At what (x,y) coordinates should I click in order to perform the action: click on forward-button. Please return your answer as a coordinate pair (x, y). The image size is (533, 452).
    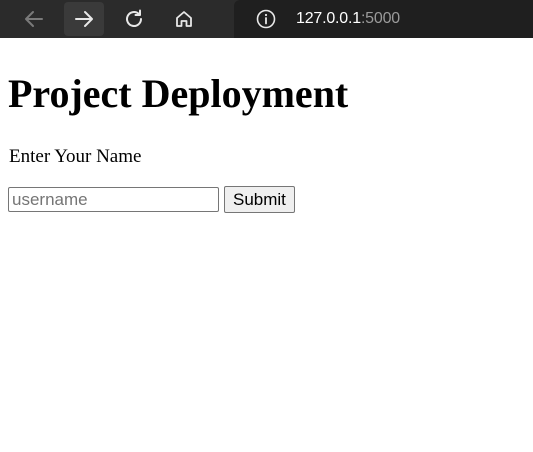
    Looking at the image, I should click on (84, 19).